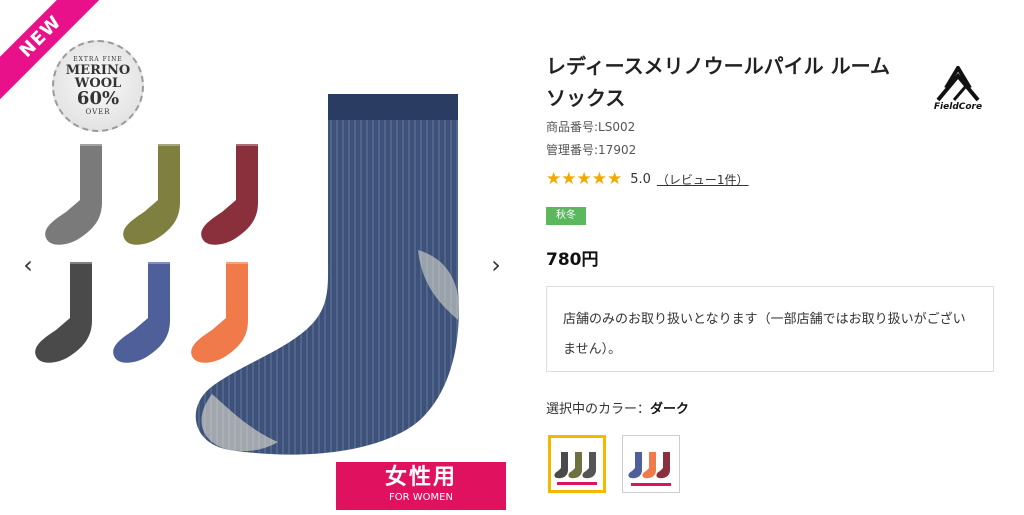  Describe the element at coordinates (28, 265) in the screenshot. I see `prev-image-arrow-icon: ‹` at that location.